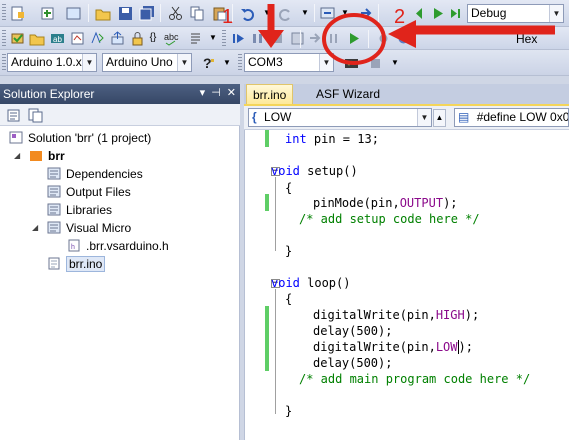  Describe the element at coordinates (277, 38) in the screenshot. I see `stop-icon` at that location.